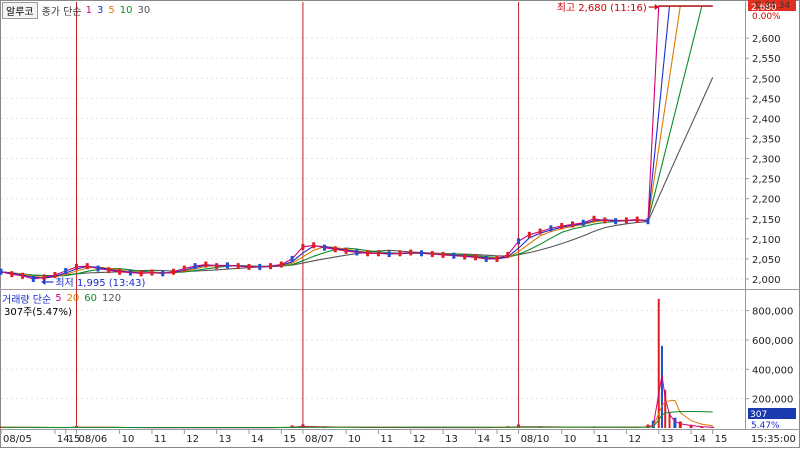 This screenshot has height=451, width=800. Describe the element at coordinates (766, 119) in the screenshot. I see `price-y-tick-label: 2,400` at that location.